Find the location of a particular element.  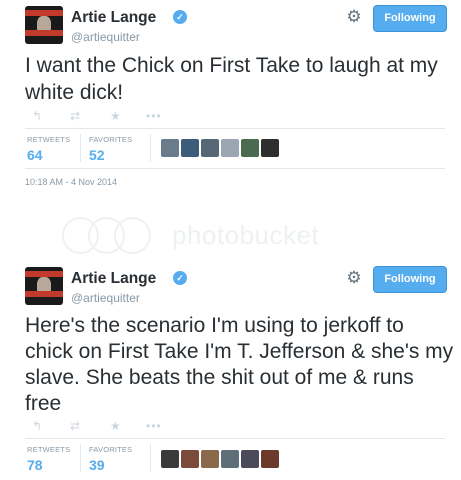

favorites-stat: FAVORITES 52 is located at coordinates (110, 149).